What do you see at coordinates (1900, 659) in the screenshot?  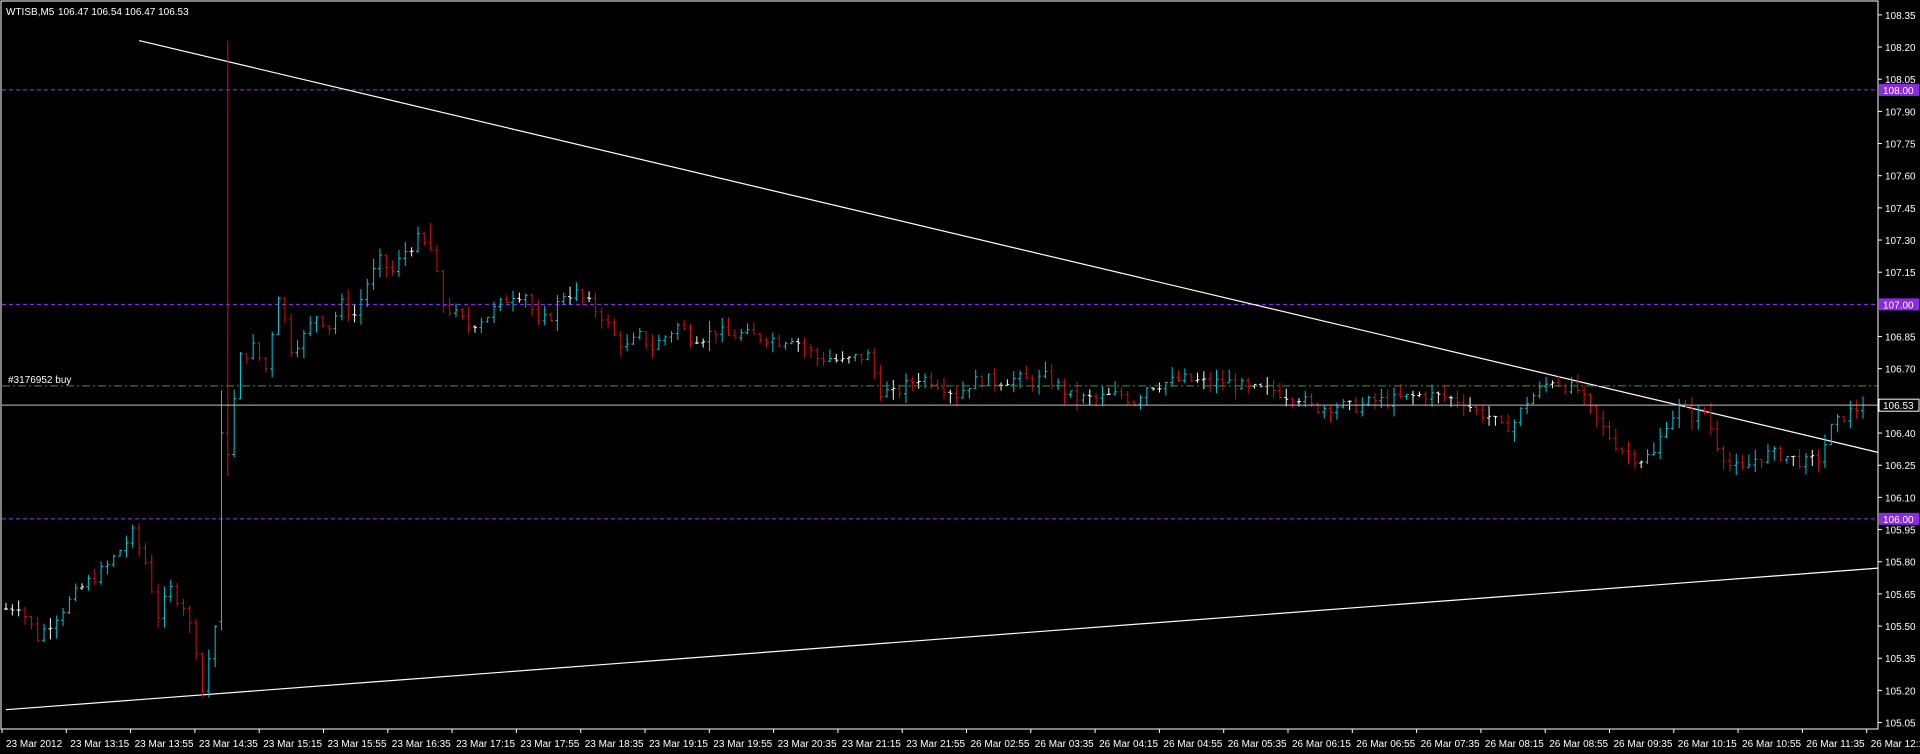 I see `y-tick-label: 105.35` at bounding box center [1900, 659].